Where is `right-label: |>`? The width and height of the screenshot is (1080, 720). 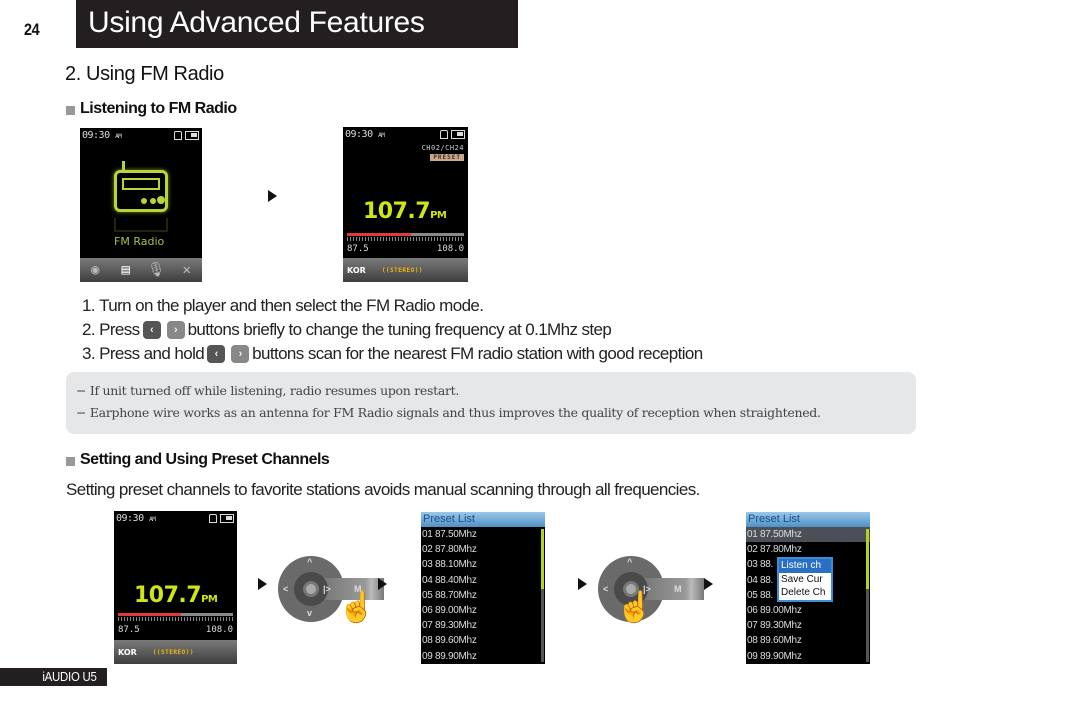 right-label: |> is located at coordinates (327, 589).